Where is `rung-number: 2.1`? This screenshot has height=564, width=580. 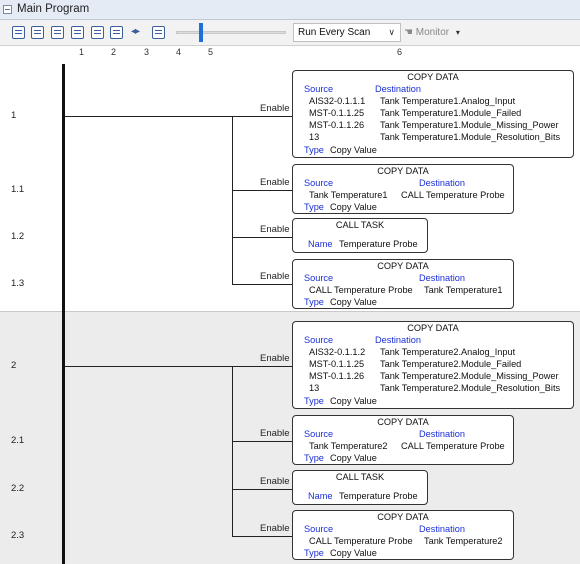
rung-number: 2.1 is located at coordinates (17, 440).